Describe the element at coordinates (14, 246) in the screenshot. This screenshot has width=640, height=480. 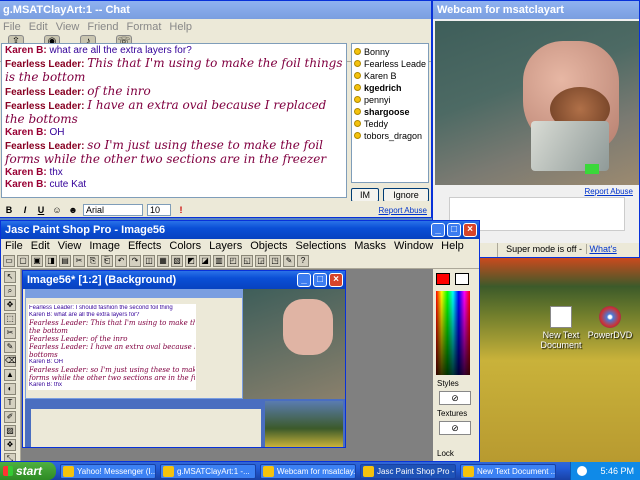
I see `psp-menu-file: File` at that location.